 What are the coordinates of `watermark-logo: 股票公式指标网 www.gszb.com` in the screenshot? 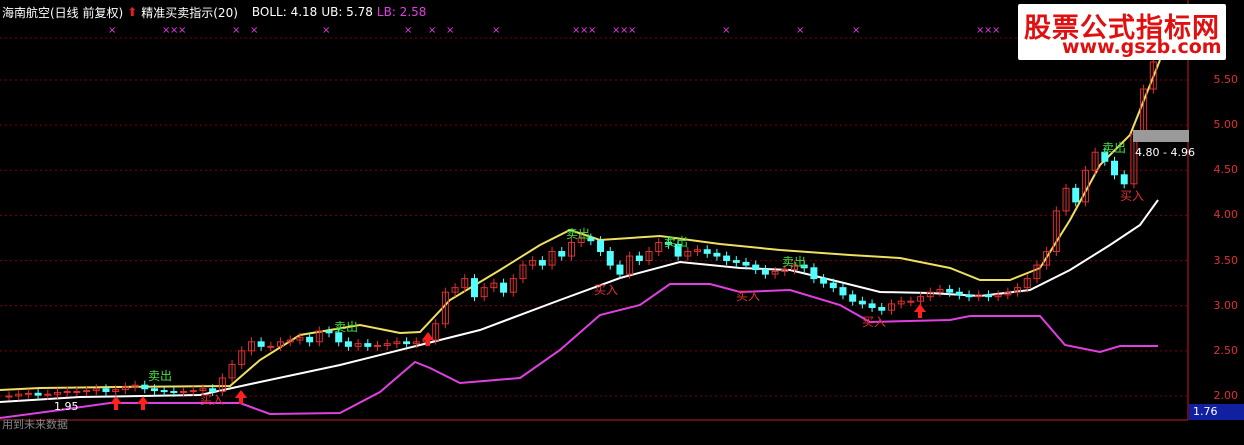 It's located at (1122, 32).